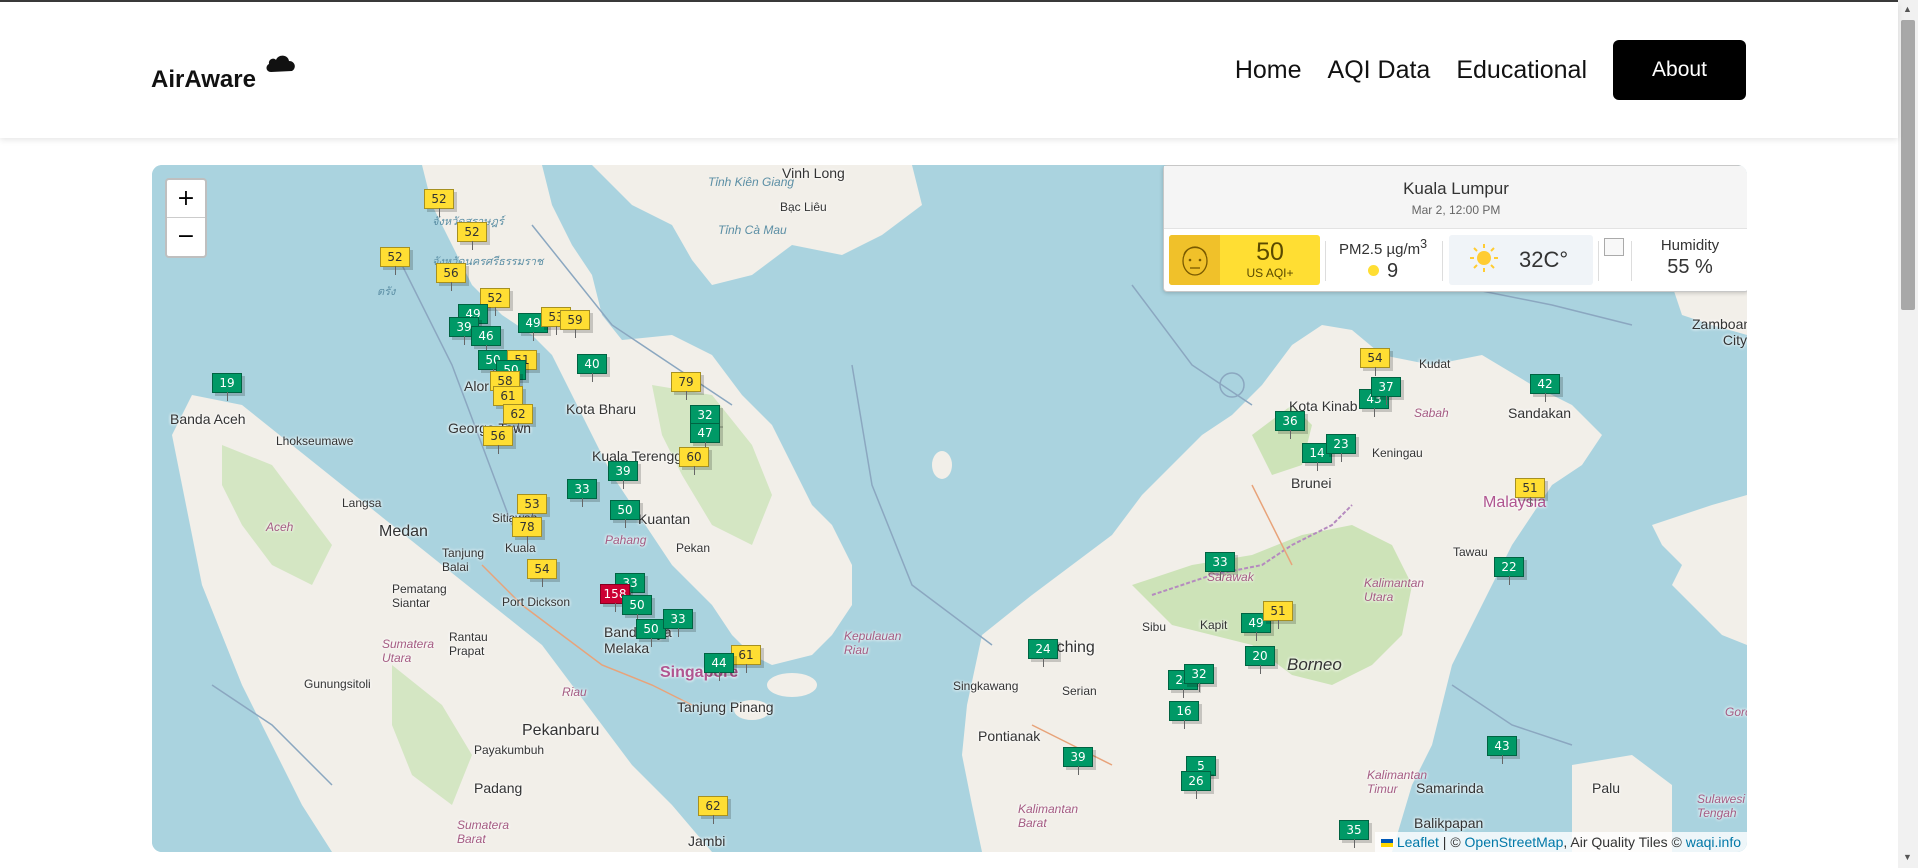 The image size is (1918, 868). Describe the element at coordinates (1230, 577) in the screenshot. I see `place-label: Sarawak` at that location.